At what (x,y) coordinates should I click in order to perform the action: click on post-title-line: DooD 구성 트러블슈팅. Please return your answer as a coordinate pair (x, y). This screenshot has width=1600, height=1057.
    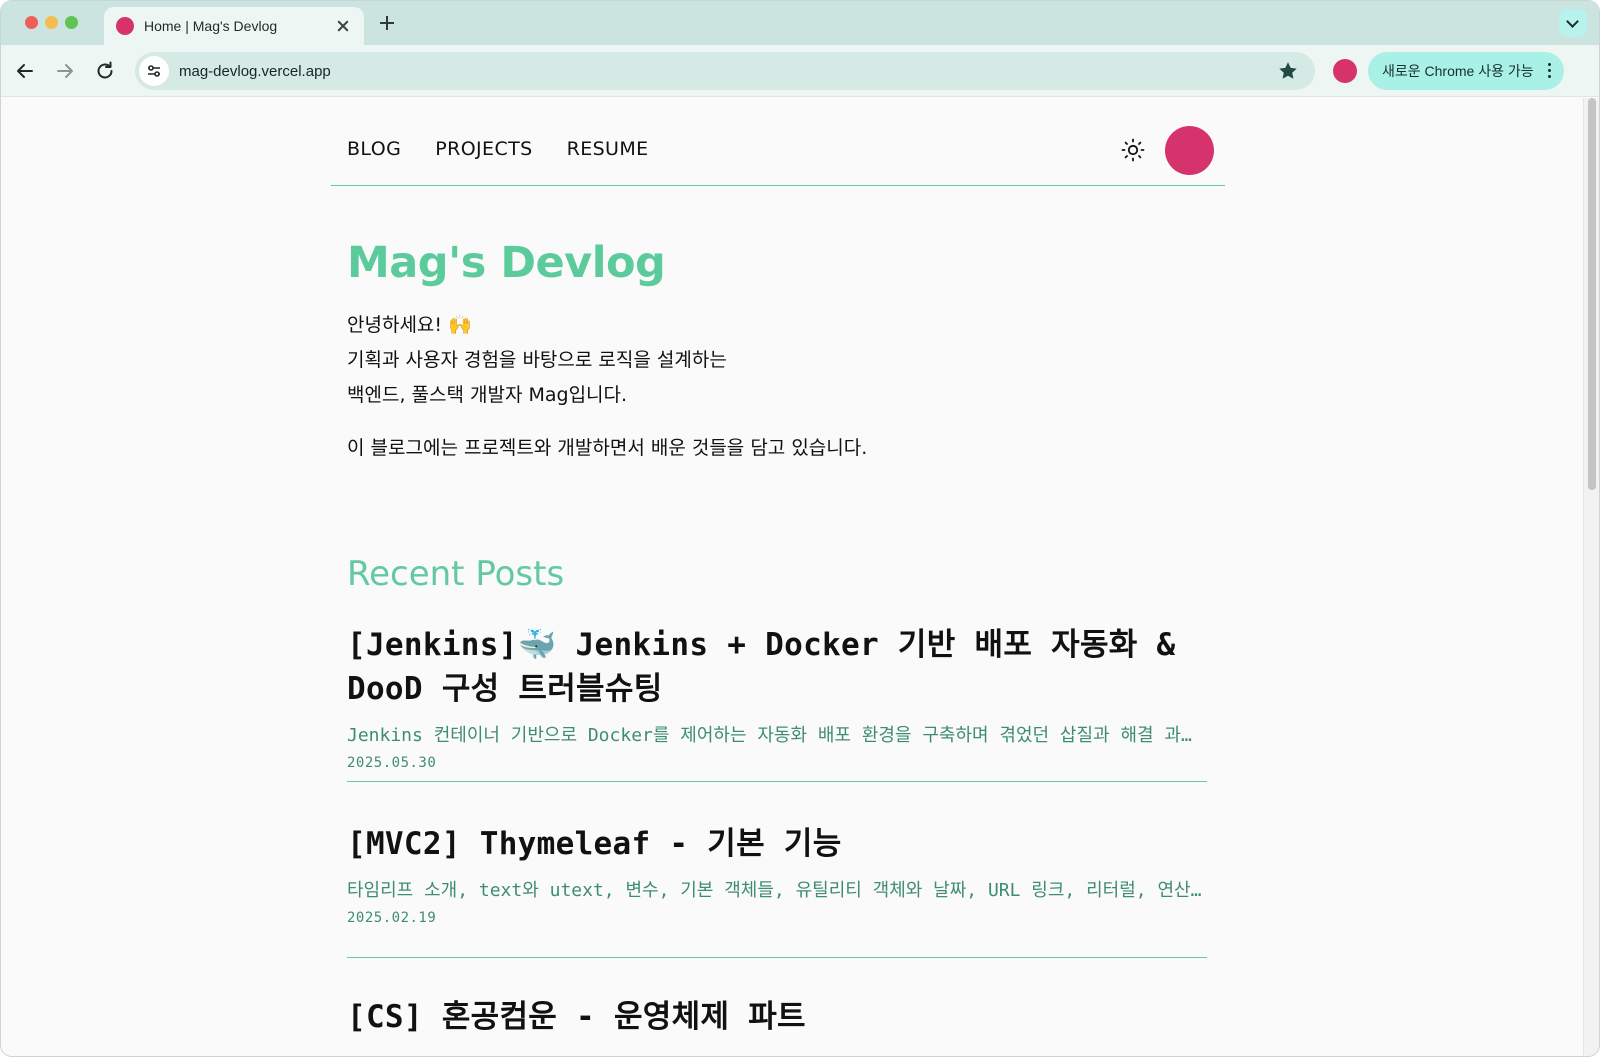
    Looking at the image, I should click on (505, 689).